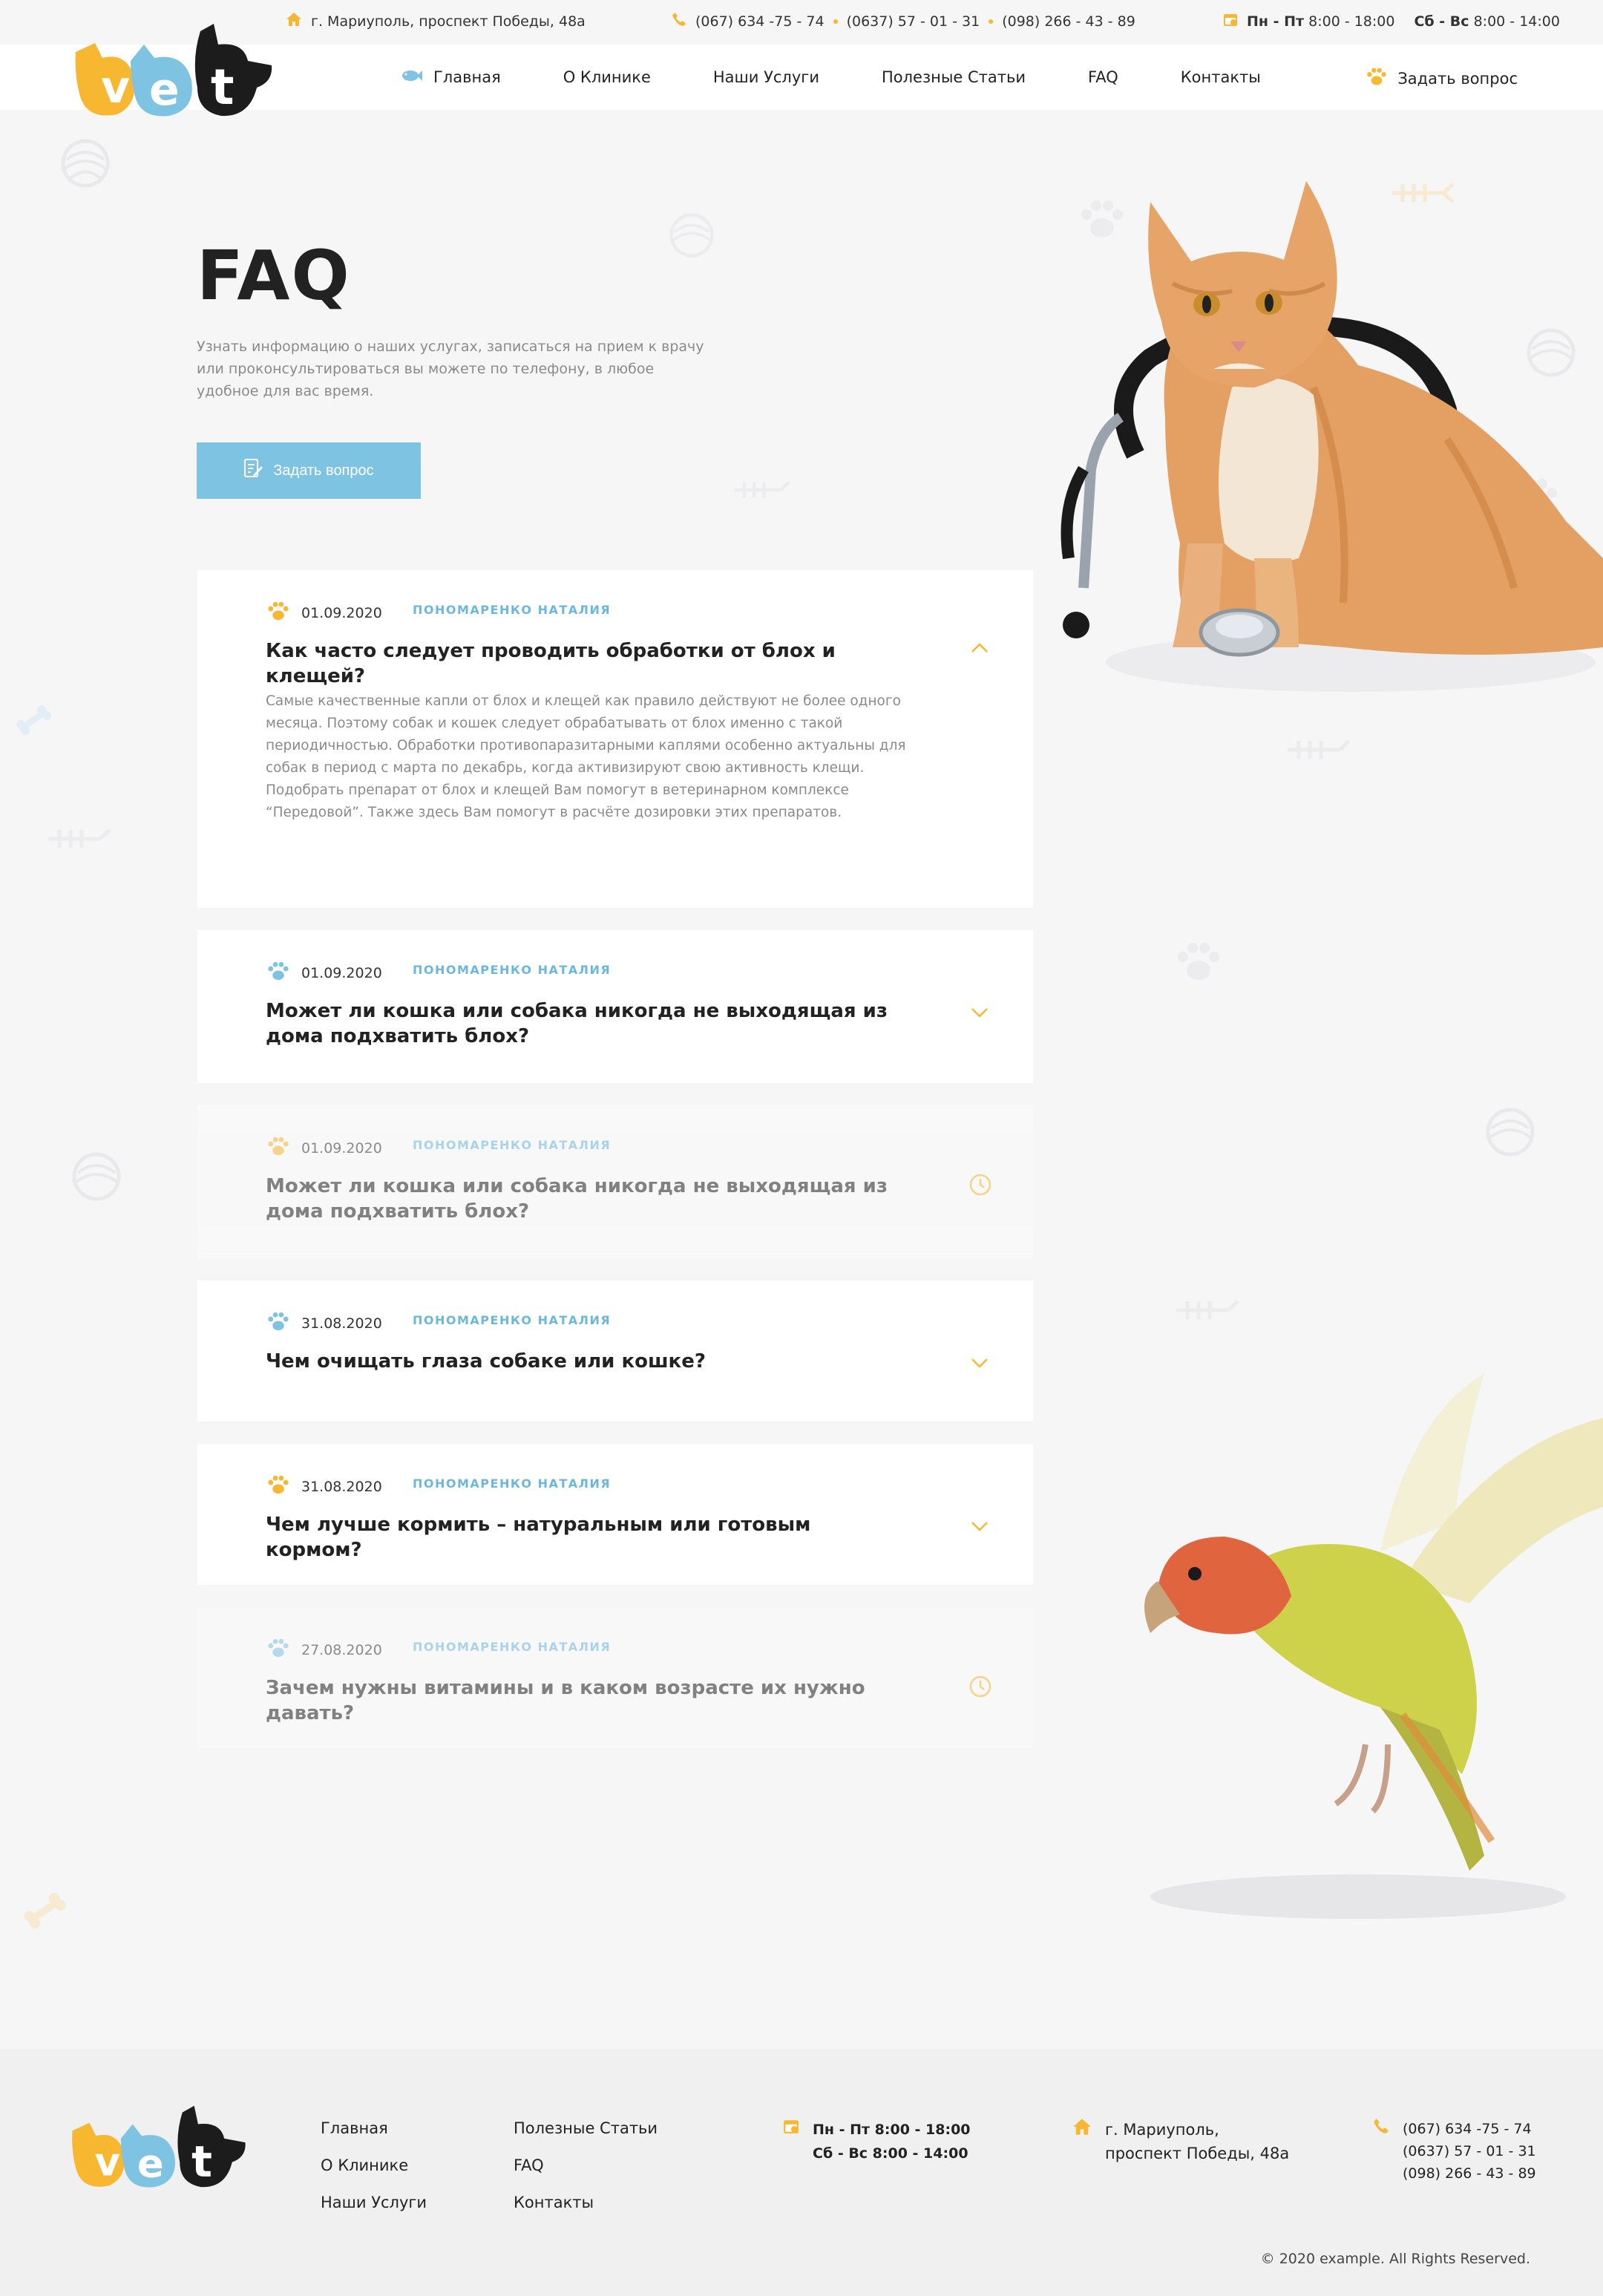  I want to click on phone-number: (098) 266 - 43 - 89, so click(1068, 21).